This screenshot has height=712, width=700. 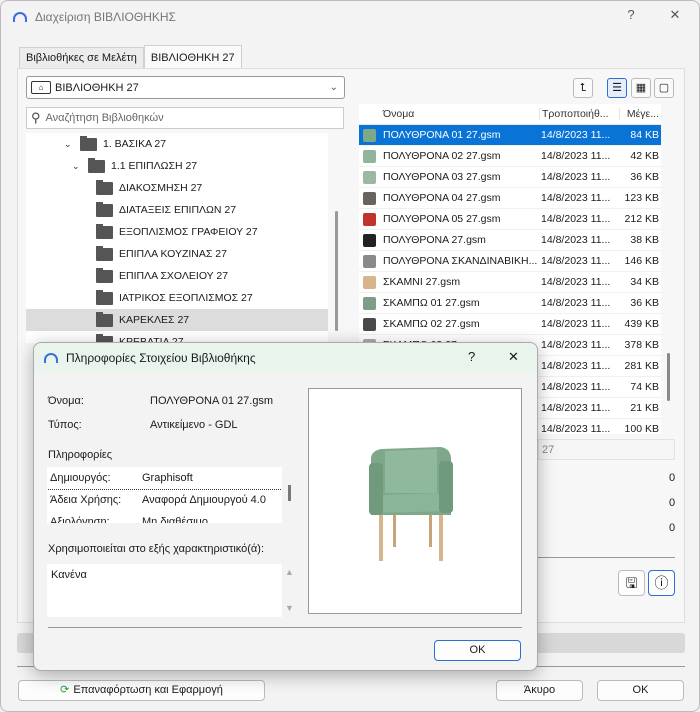 I want to click on list-row: ΣΚΑΜΠΩ 01 27.gsm 14/8/2023 11... 36 KB, so click(x=510, y=303).